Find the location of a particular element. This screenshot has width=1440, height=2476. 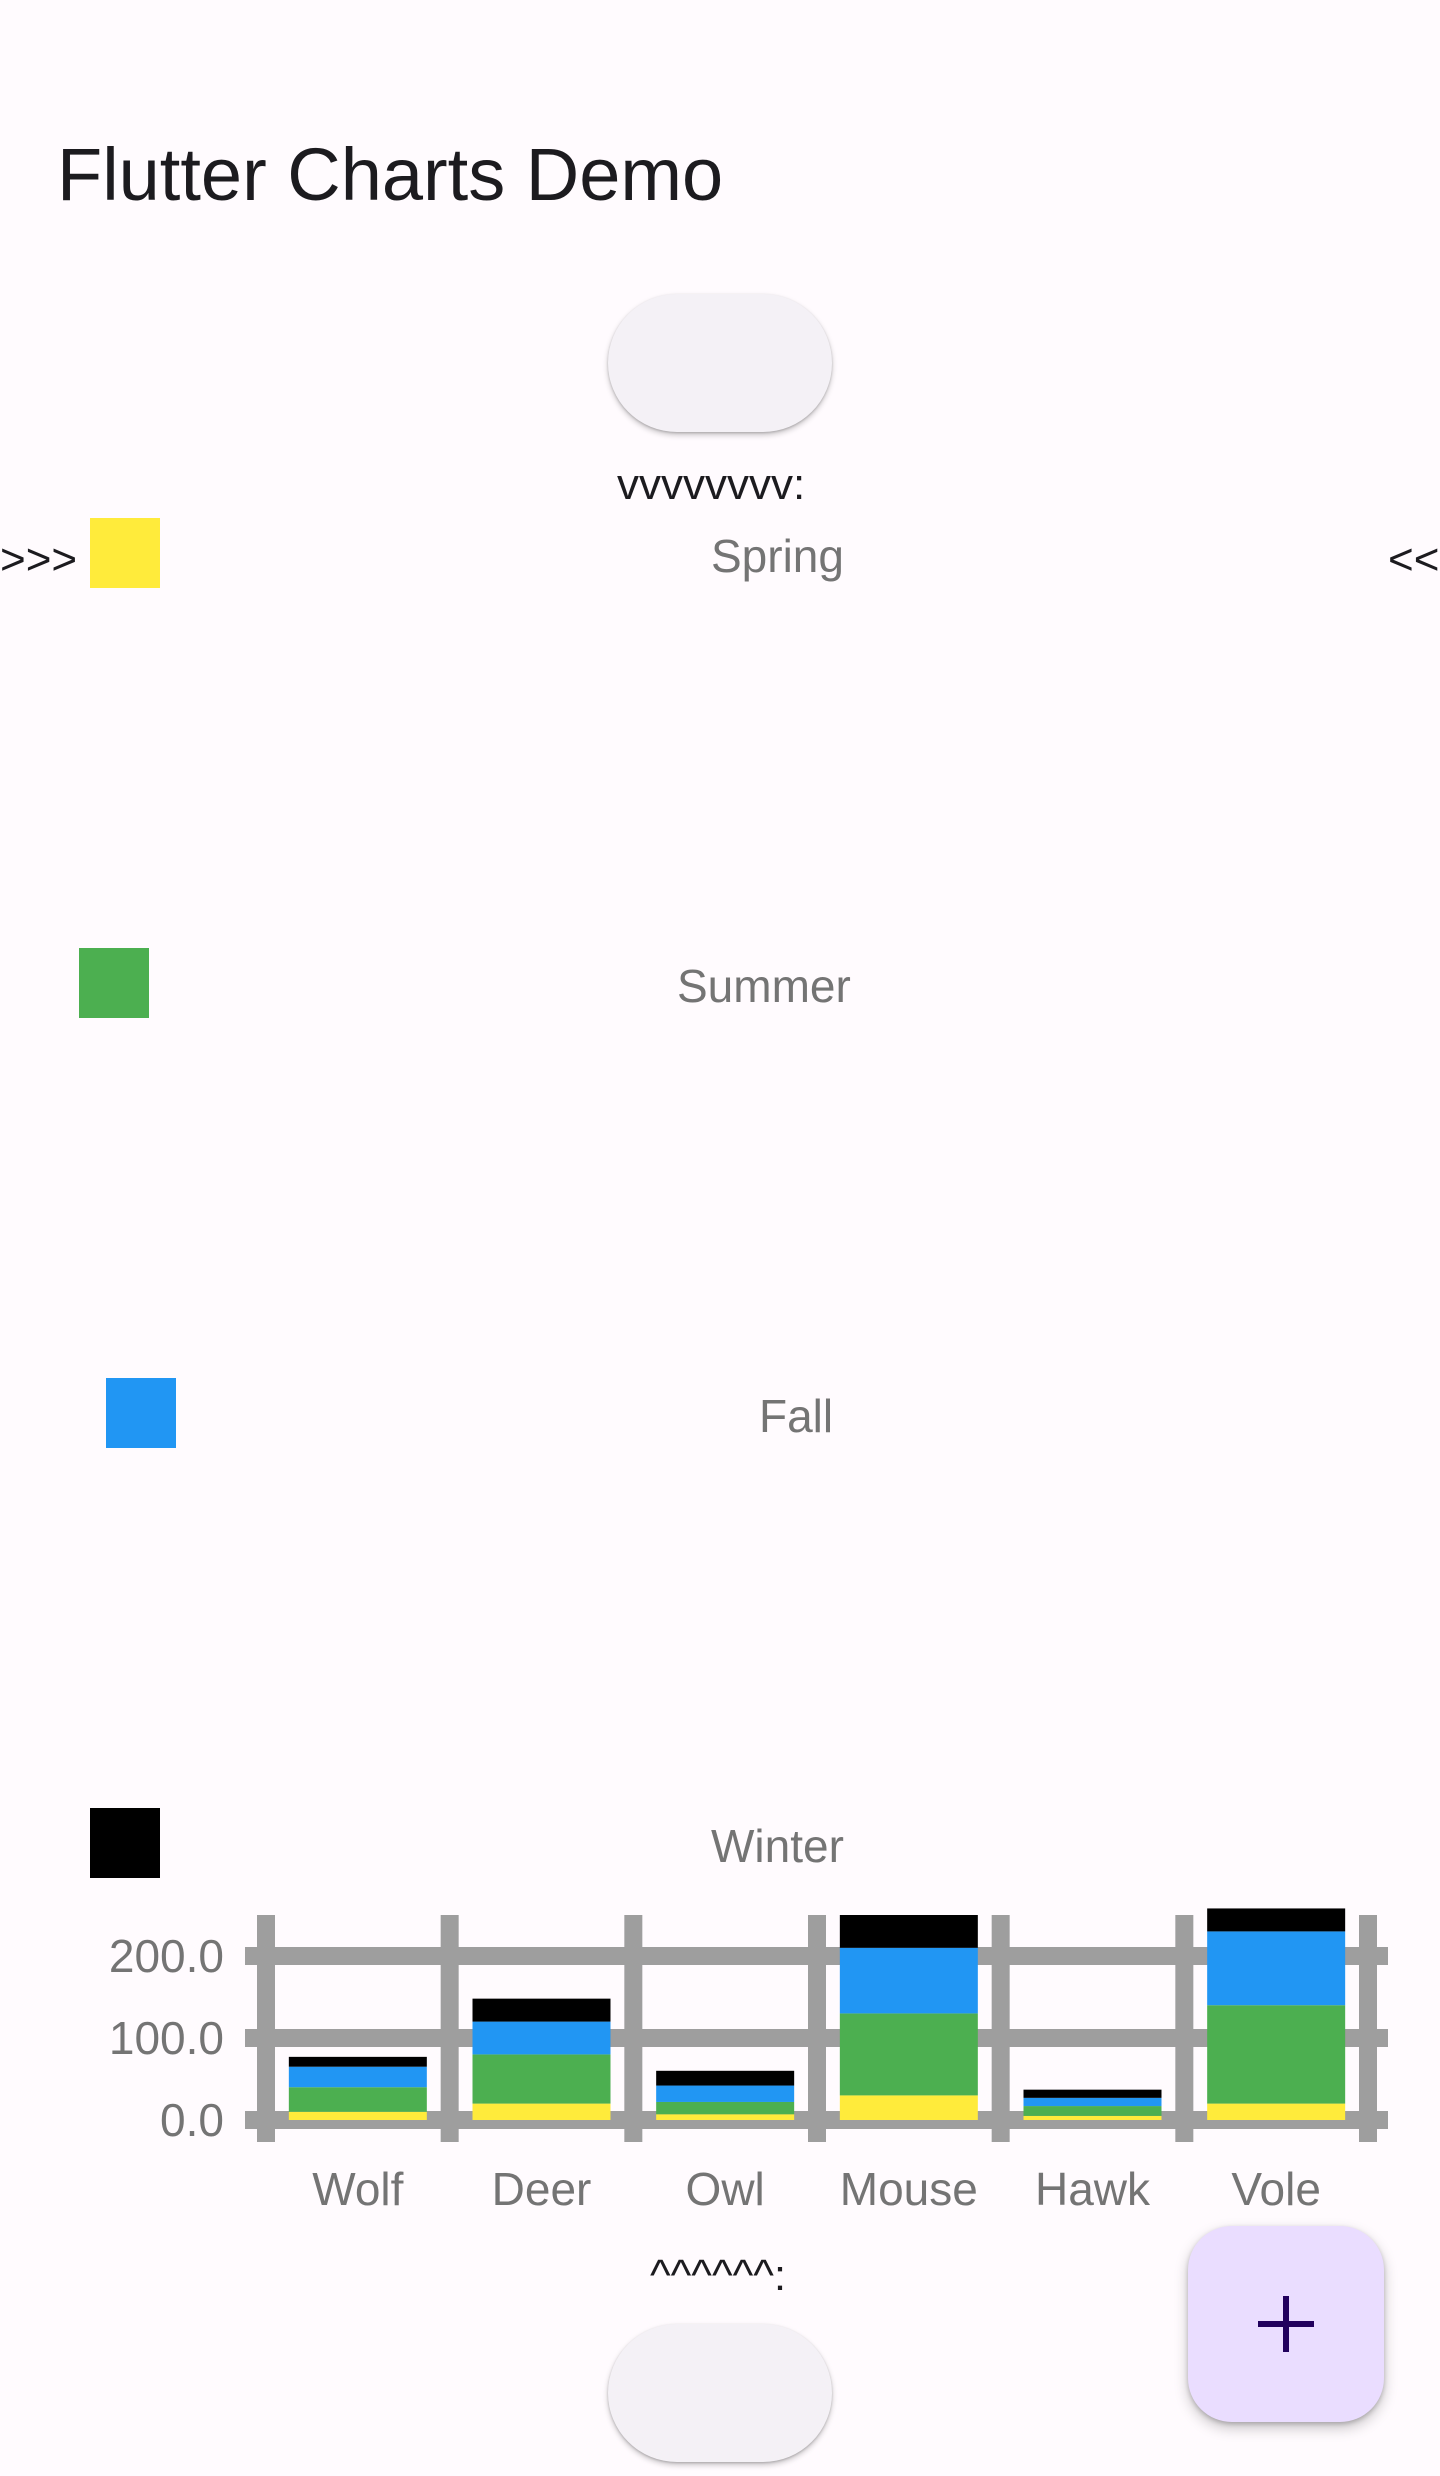

x-tick-label: Mouse is located at coordinates (909, 2189).